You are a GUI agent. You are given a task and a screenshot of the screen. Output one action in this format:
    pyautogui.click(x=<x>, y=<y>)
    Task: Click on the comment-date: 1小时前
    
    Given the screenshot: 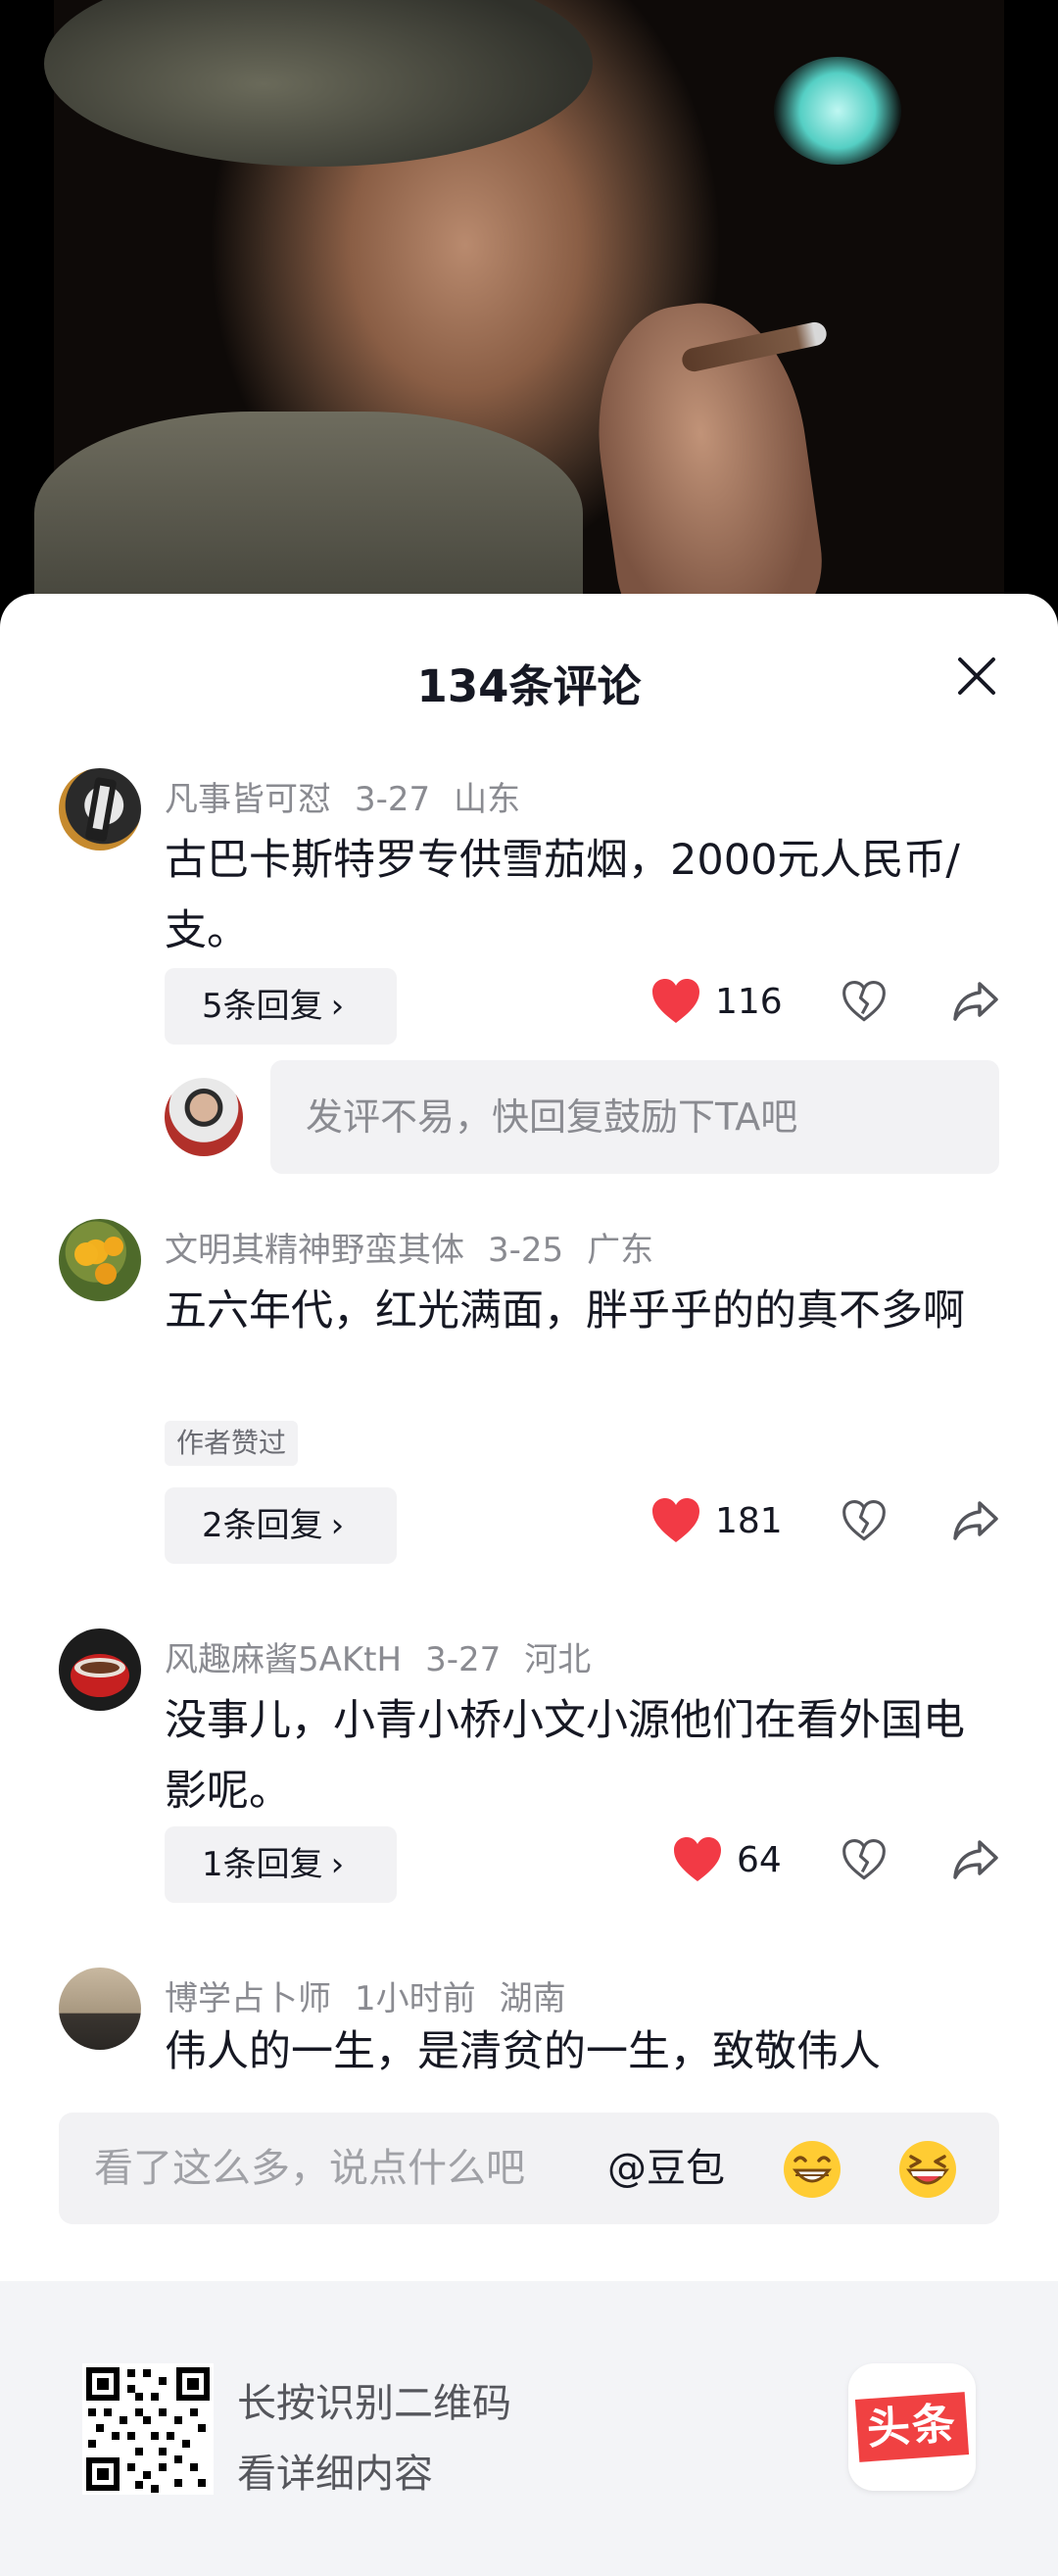 What is the action you would take?
    pyautogui.click(x=415, y=1998)
    